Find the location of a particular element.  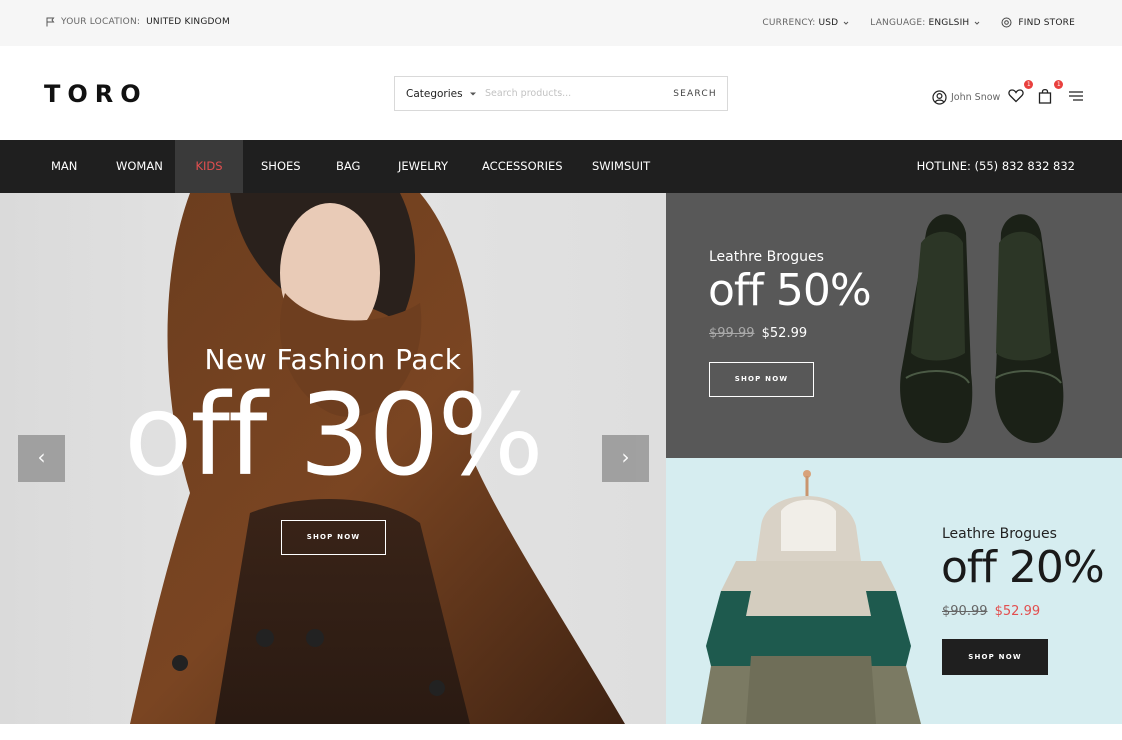

promo1-headline: off 50% is located at coordinates (790, 290).